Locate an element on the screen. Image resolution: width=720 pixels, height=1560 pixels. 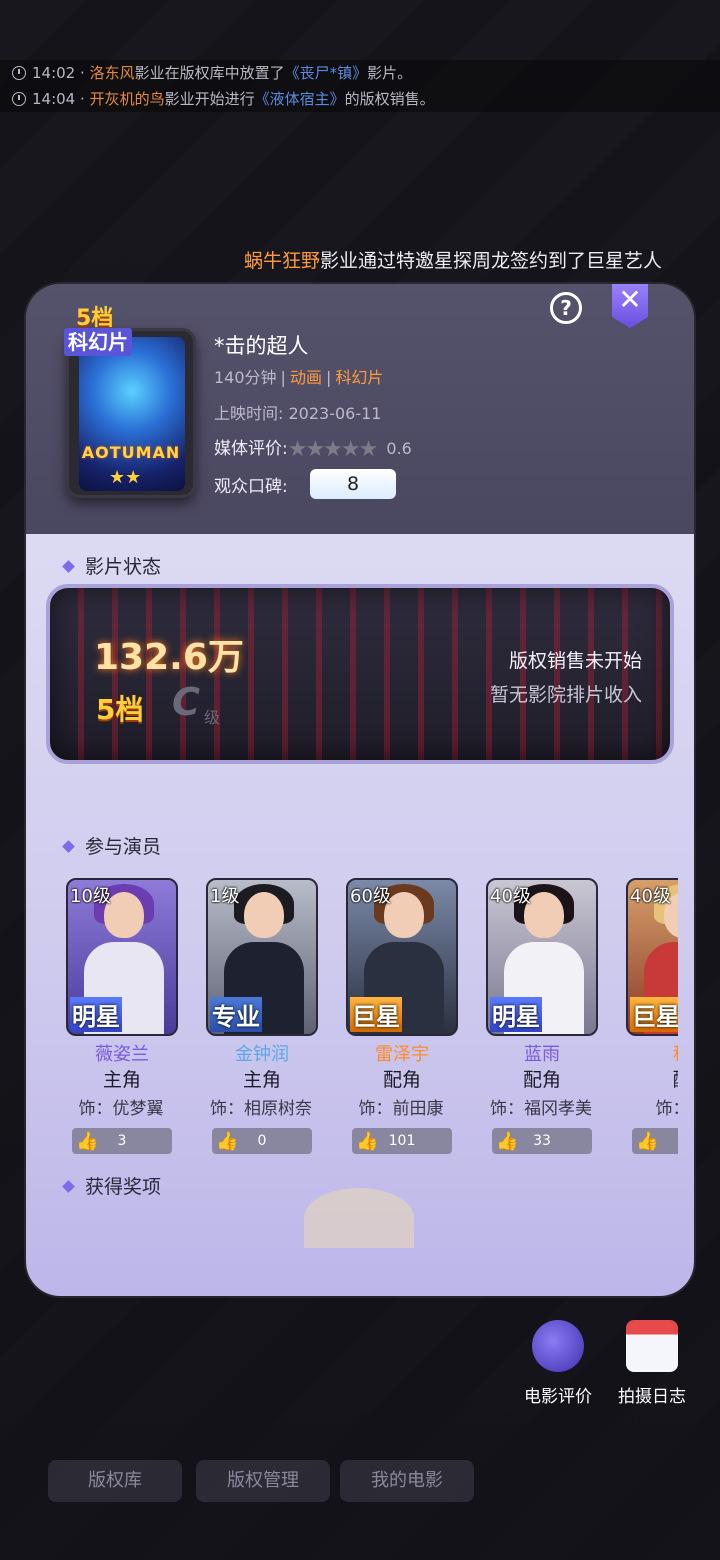
actor-card: 40级 明星 蓝雨 配角 饰：福冈孝美 👍 33 is located at coordinates (542, 1018).